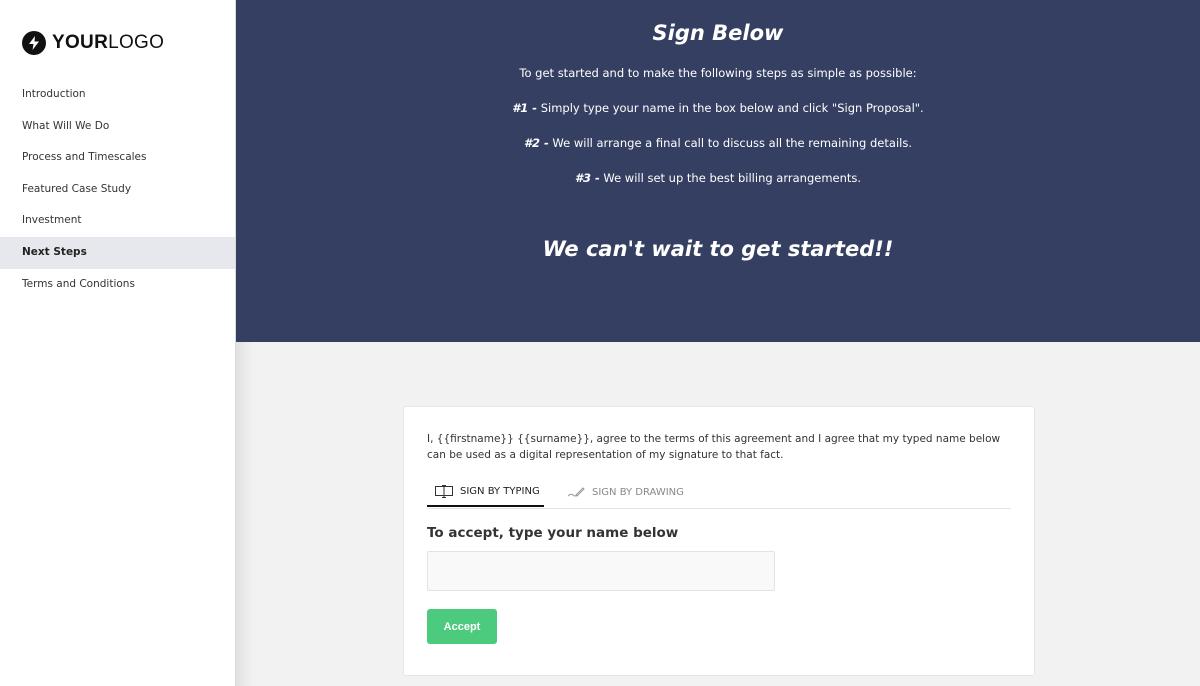 The image size is (1200, 686). What do you see at coordinates (525, 108) in the screenshot?
I see `step-1-number: #1 -` at bounding box center [525, 108].